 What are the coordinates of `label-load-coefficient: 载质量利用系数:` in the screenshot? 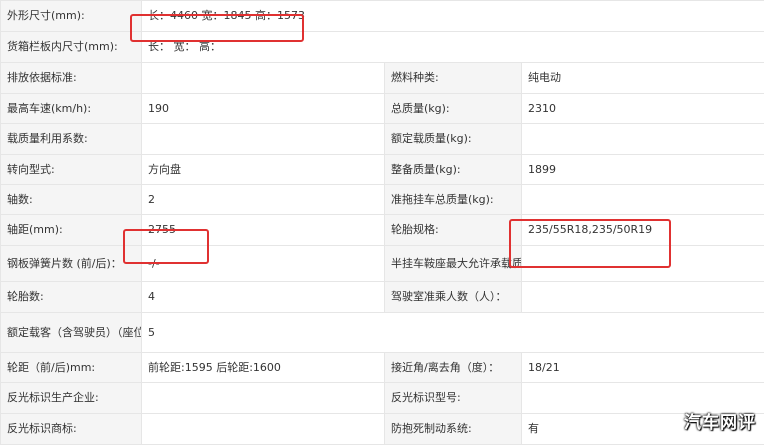 It's located at (71, 139).